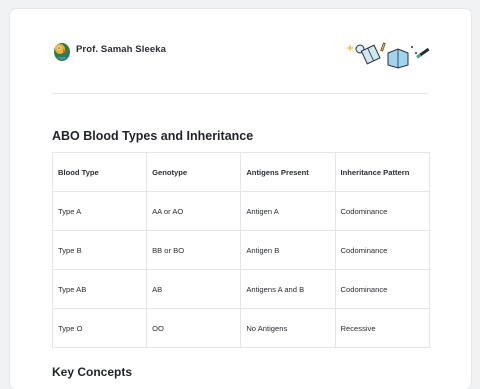 The image size is (480, 389). What do you see at coordinates (194, 172) in the screenshot?
I see `column-header: Genotype` at bounding box center [194, 172].